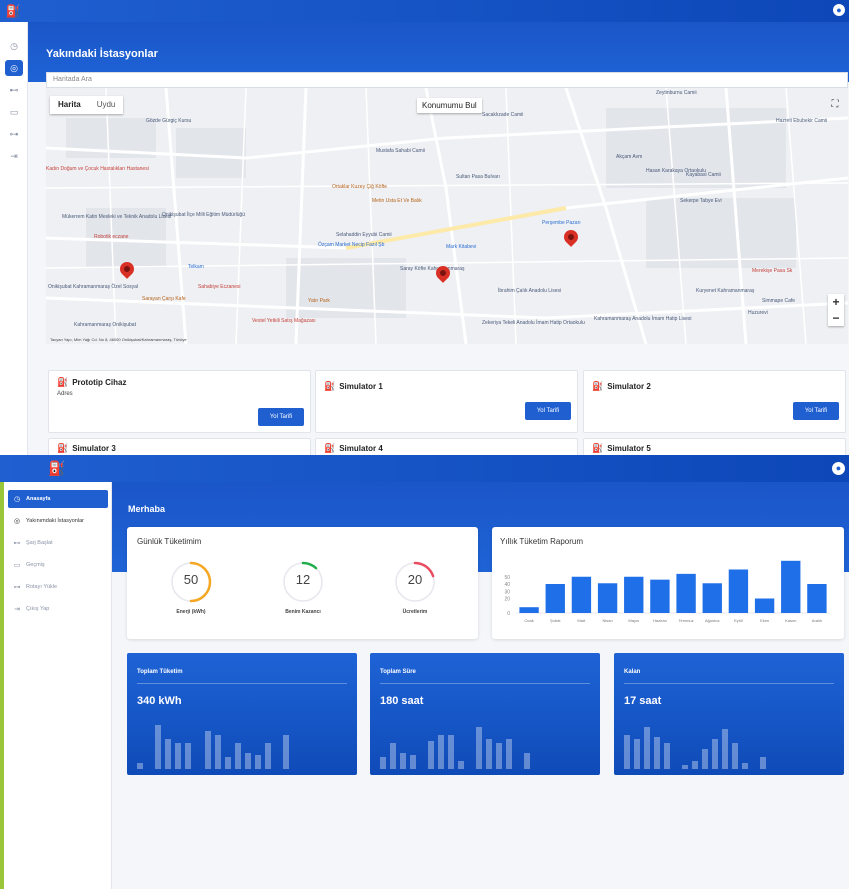  What do you see at coordinates (607, 620) in the screenshot?
I see `x-tick-label: Nisan` at bounding box center [607, 620].